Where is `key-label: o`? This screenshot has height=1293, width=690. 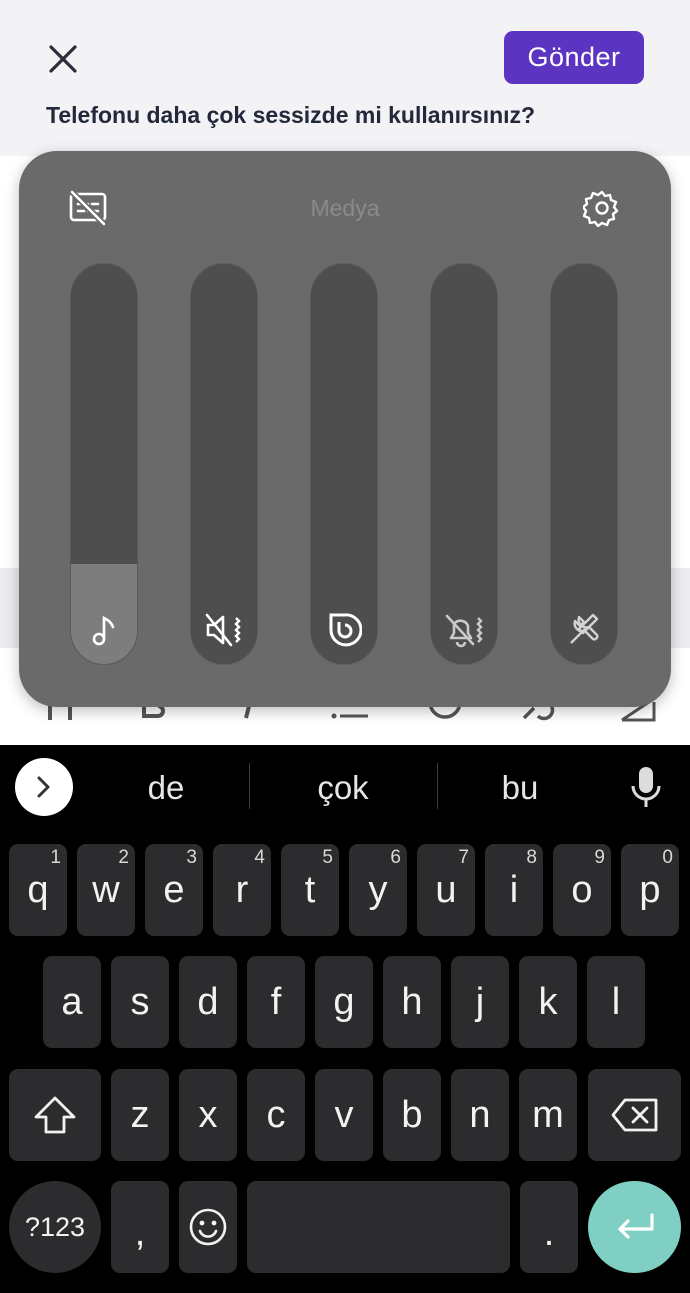
key-label: o is located at coordinates (582, 889).